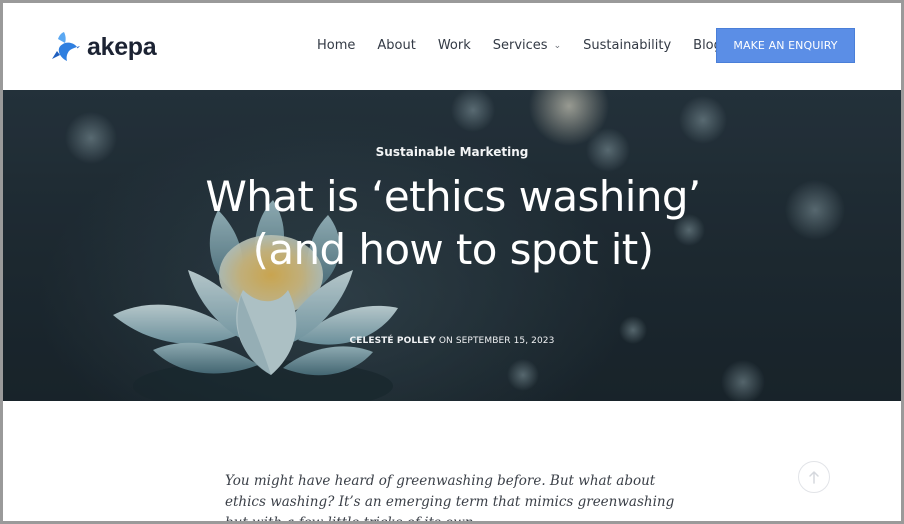 The height and width of the screenshot is (524, 904). I want to click on brand-logo: akepa, so click(104, 47).